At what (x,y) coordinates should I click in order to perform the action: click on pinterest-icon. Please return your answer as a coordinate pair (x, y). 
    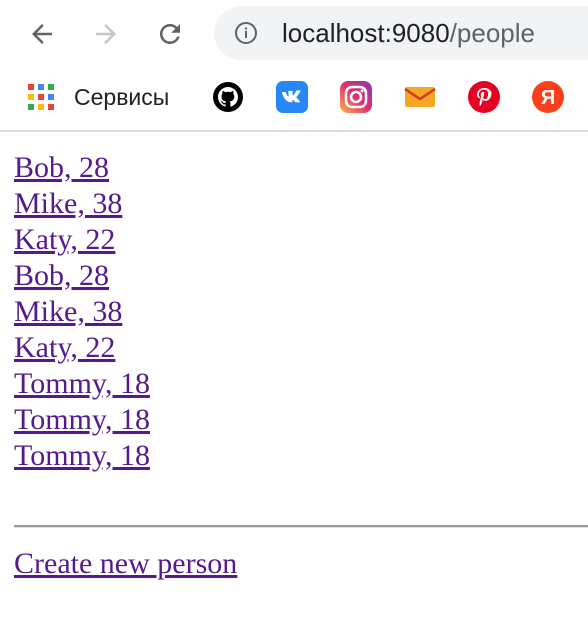
    Looking at the image, I should click on (484, 97).